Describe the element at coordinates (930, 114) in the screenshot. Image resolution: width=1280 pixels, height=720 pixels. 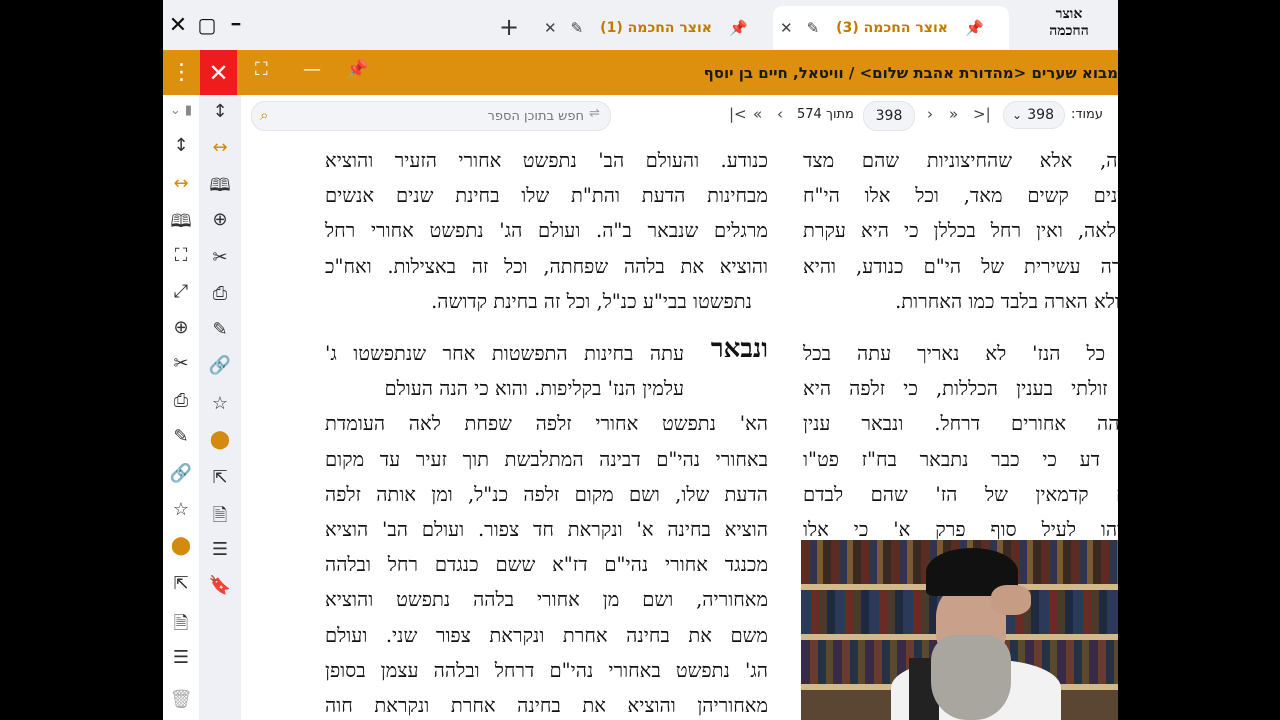
I see `next-page-icon: ›` at that location.